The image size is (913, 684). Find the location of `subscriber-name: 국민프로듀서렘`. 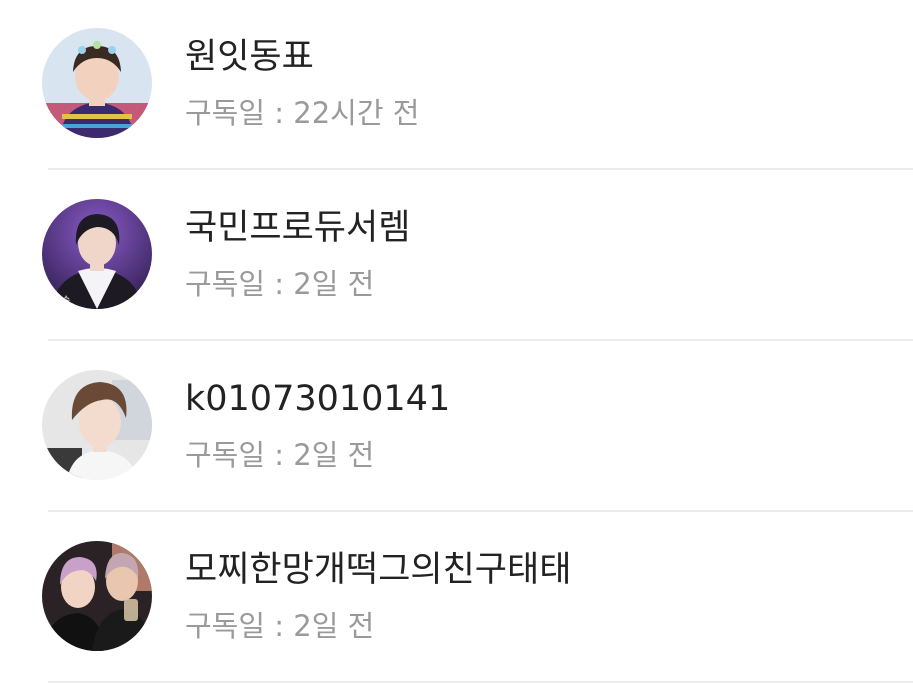

subscriber-name: 국민프로듀서렘 is located at coordinates (298, 228).